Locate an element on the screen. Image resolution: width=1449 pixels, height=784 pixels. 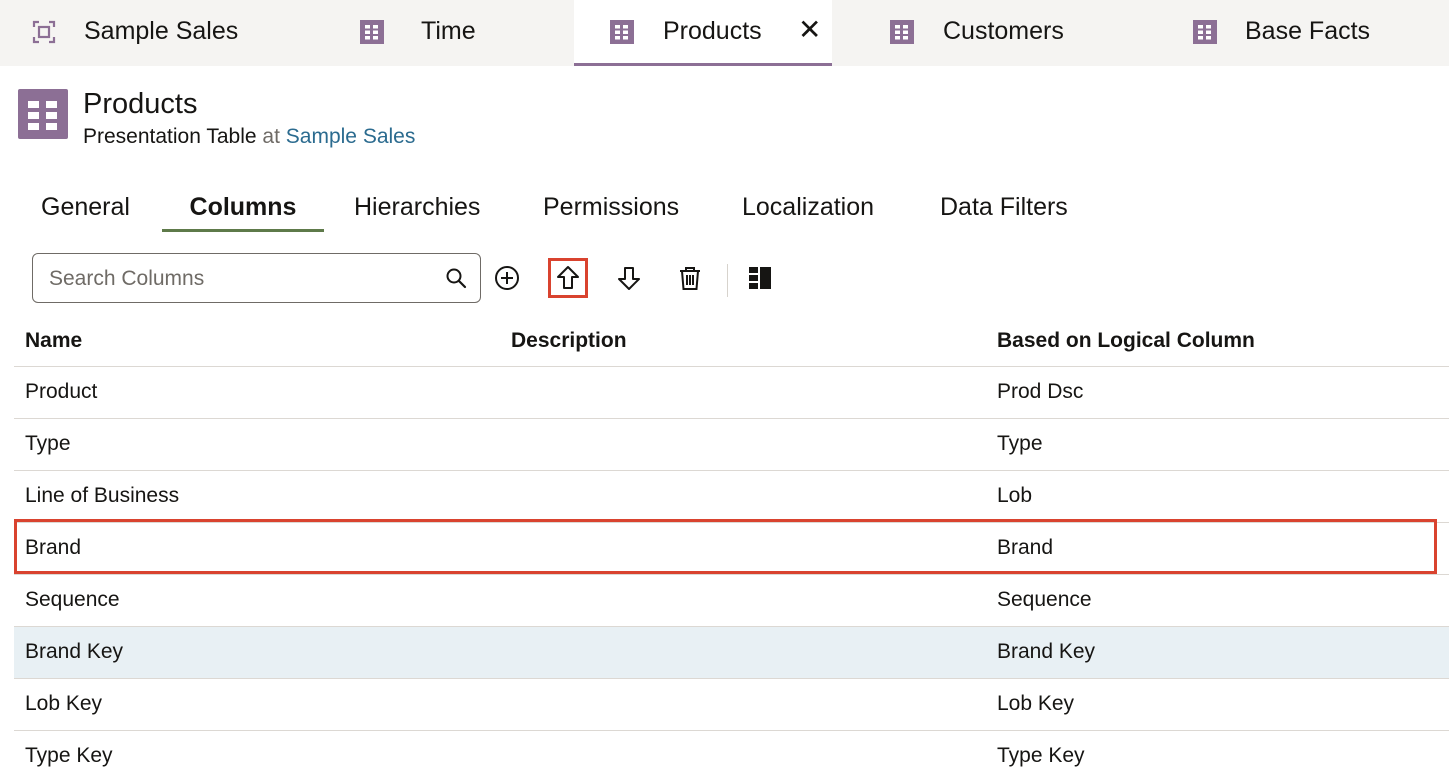
delete-button is located at coordinates (690, 278).